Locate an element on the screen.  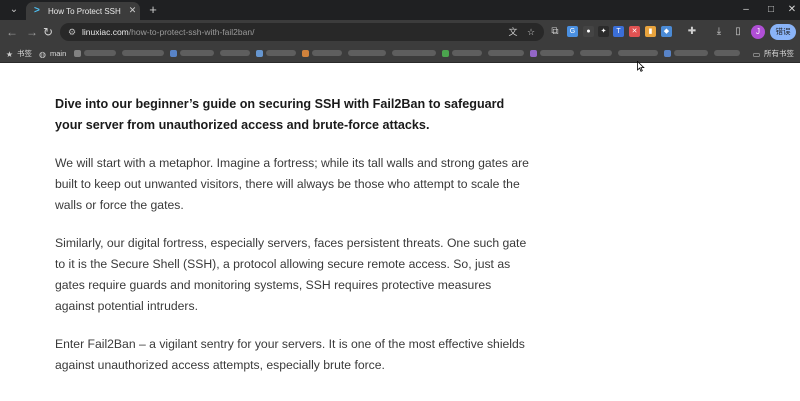
reload-button: ↻ is located at coordinates (48, 32).